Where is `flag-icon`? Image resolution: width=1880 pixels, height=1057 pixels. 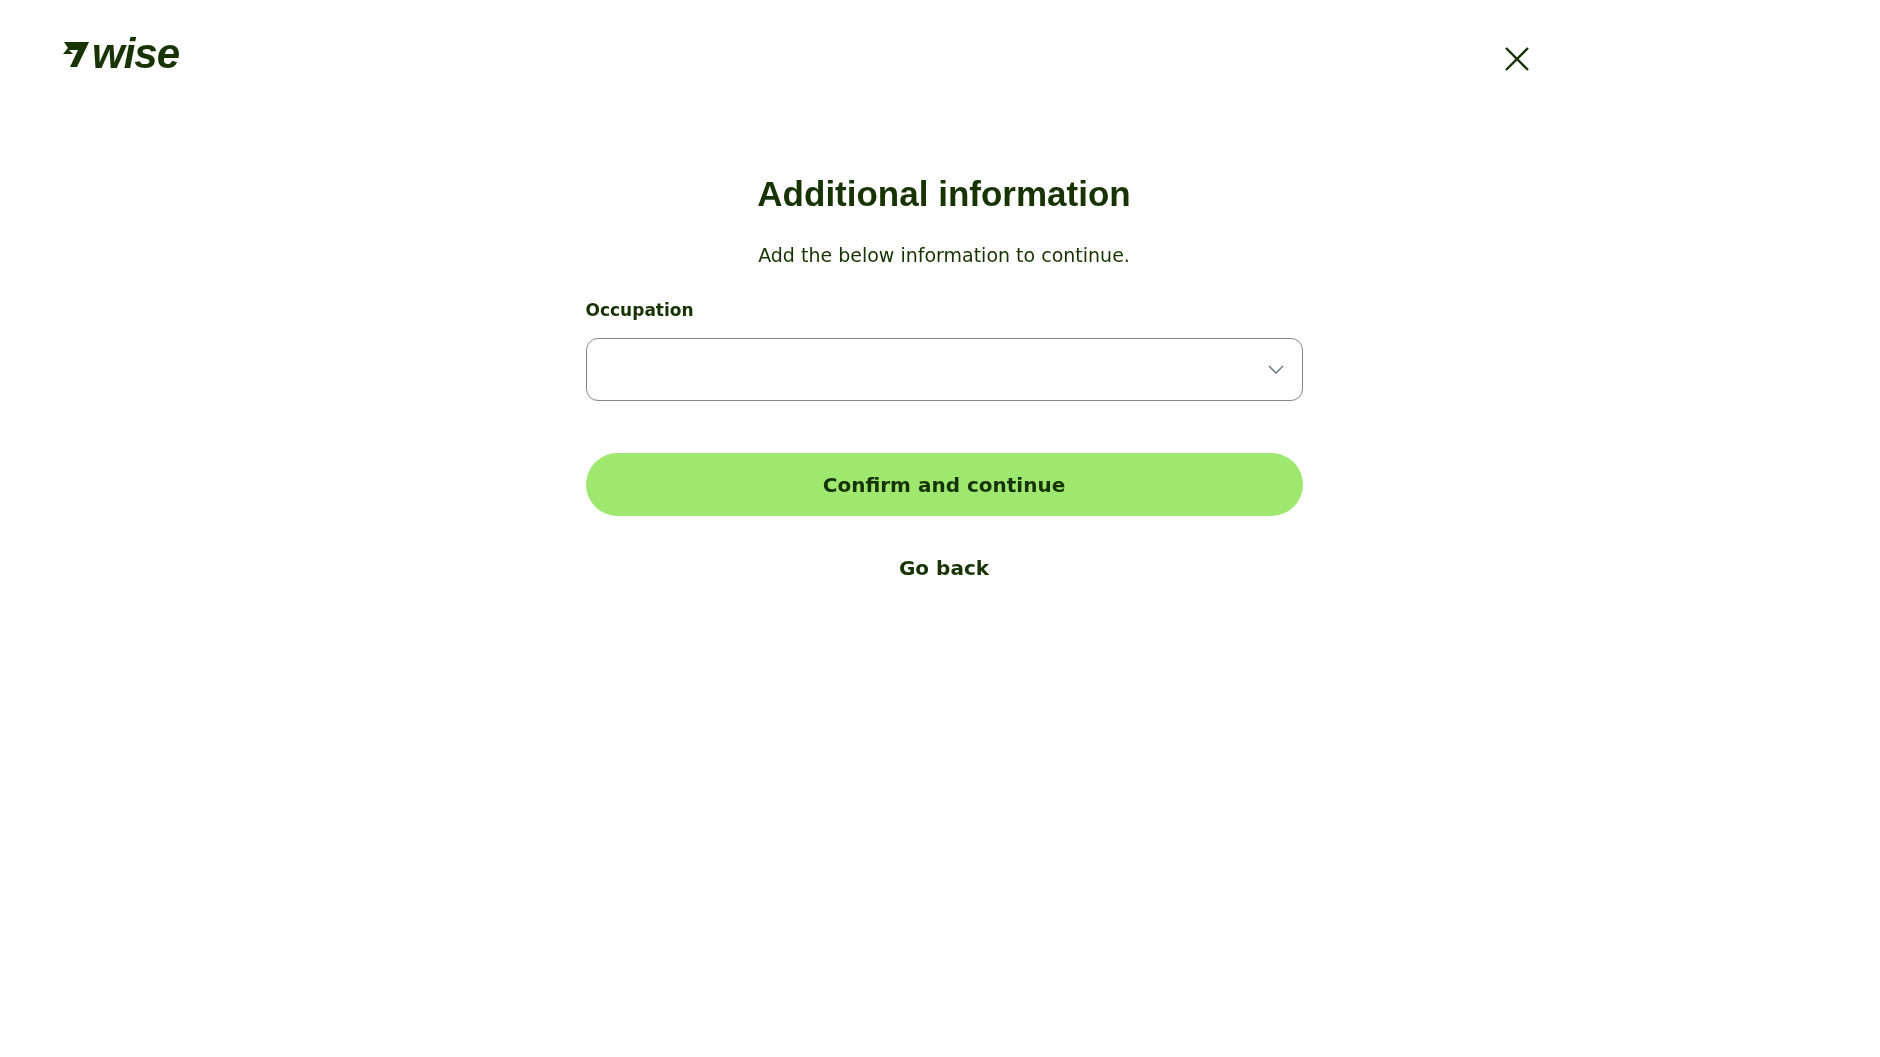 flag-icon is located at coordinates (75, 54).